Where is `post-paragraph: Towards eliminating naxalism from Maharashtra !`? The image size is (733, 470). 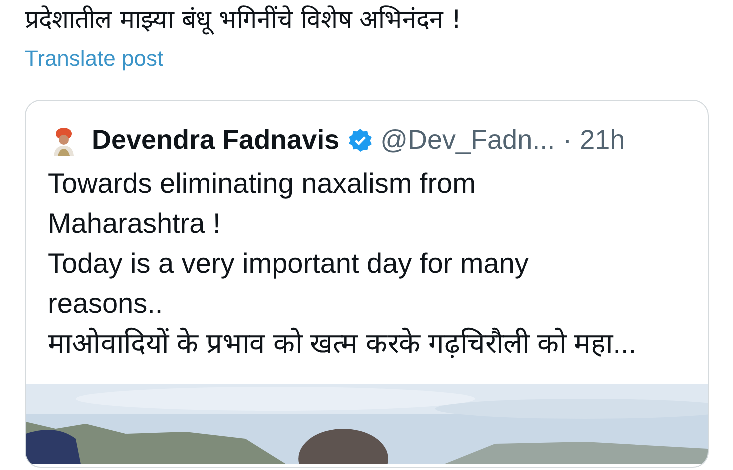 post-paragraph: Towards eliminating naxalism from Maharashtra ! is located at coordinates (262, 204).